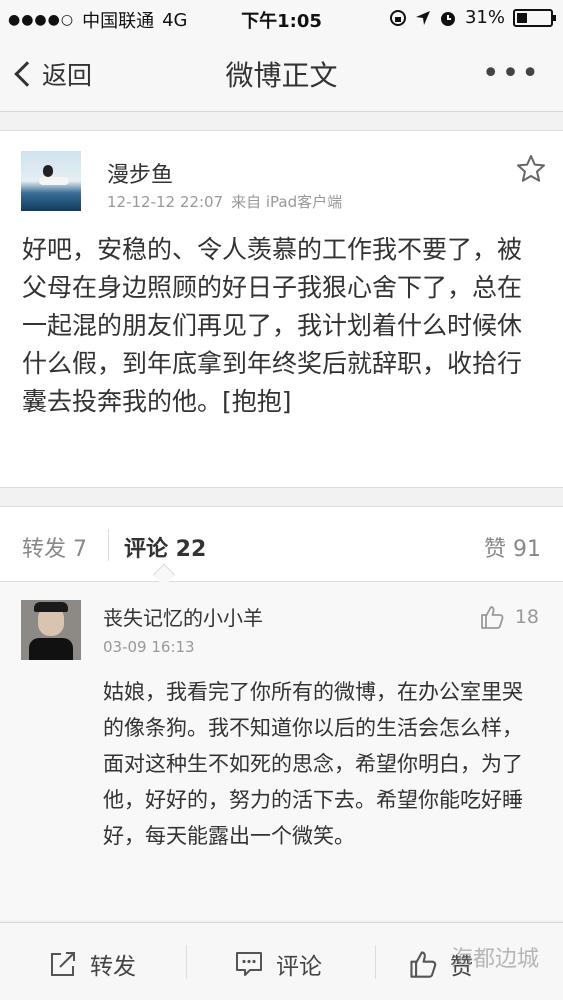  I want to click on author-avatar, so click(51, 181).